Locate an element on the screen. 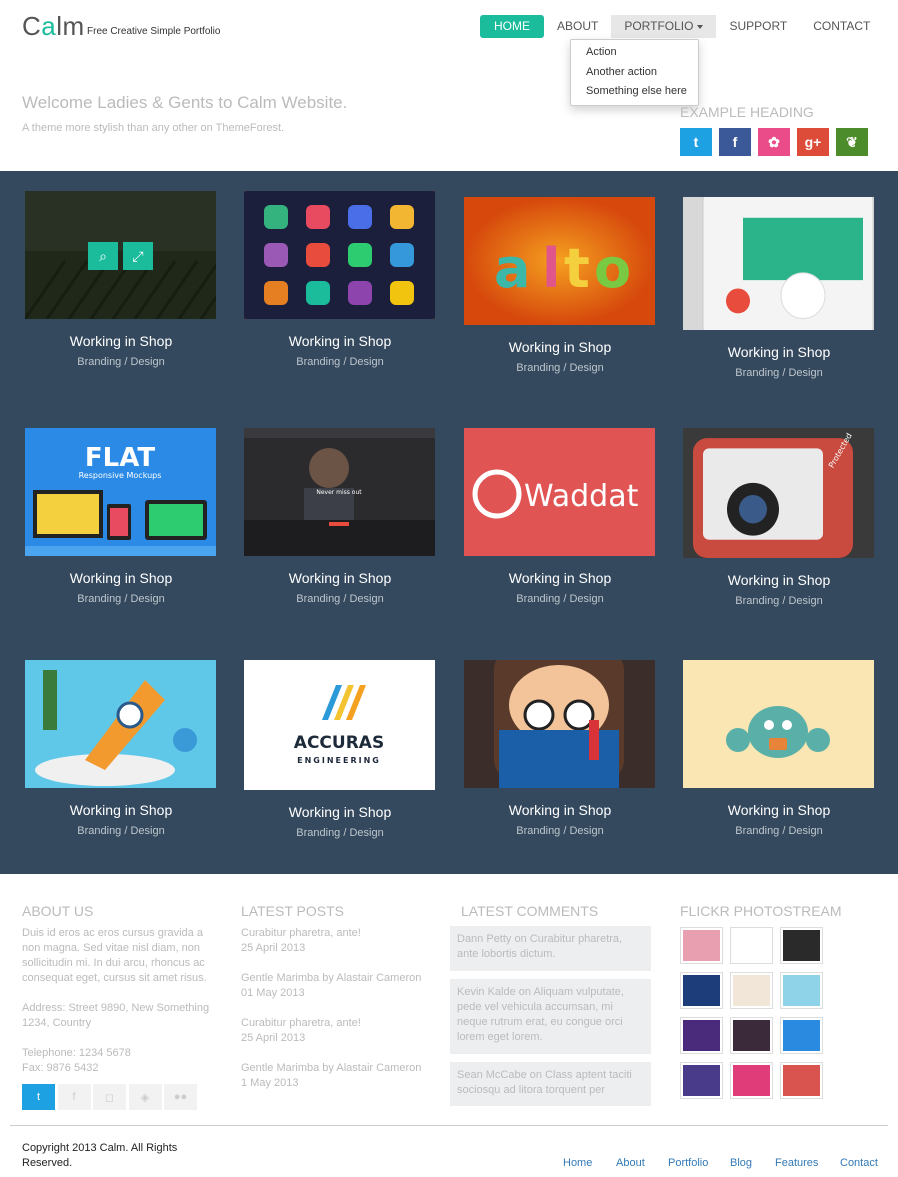  zoom-search-icon: ⌕ is located at coordinates (103, 256).